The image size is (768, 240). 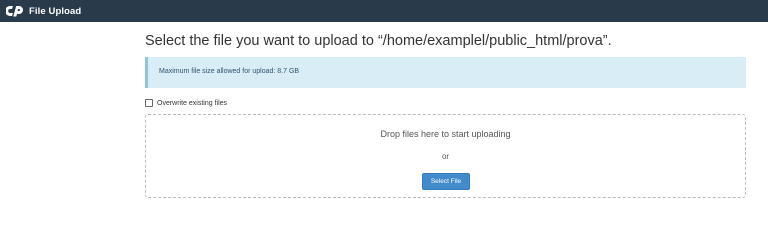 I want to click on overwrite-option: Overwrite existing files, so click(x=186, y=103).